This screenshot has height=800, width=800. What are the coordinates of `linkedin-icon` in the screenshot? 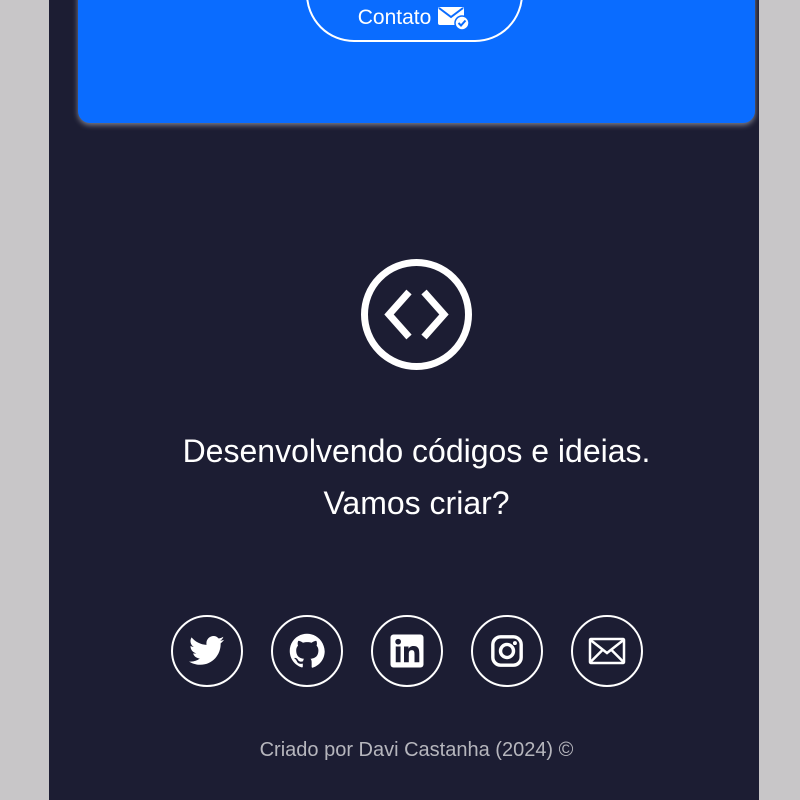 It's located at (407, 651).